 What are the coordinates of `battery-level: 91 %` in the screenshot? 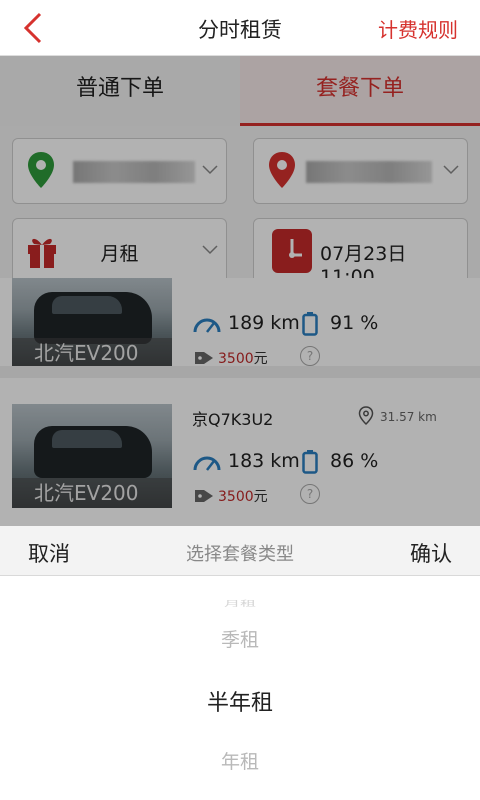 It's located at (354, 323).